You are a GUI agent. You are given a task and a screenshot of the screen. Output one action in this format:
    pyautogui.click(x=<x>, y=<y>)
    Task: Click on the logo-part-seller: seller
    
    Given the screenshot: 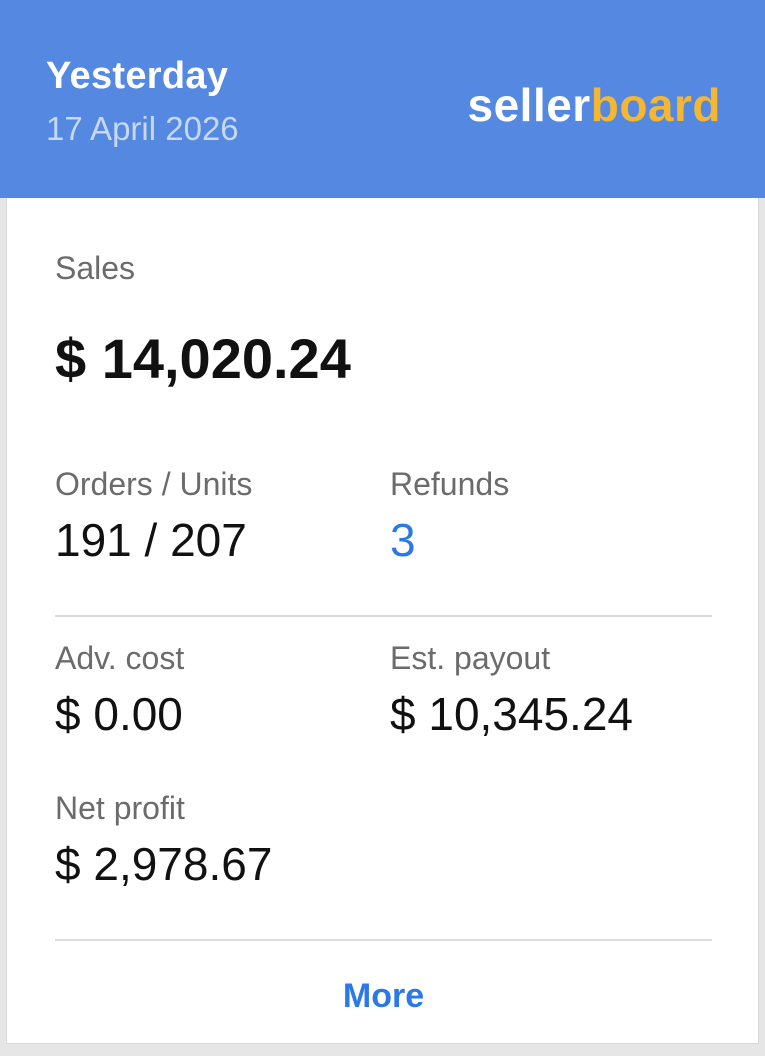 What is the action you would take?
    pyautogui.click(x=529, y=105)
    